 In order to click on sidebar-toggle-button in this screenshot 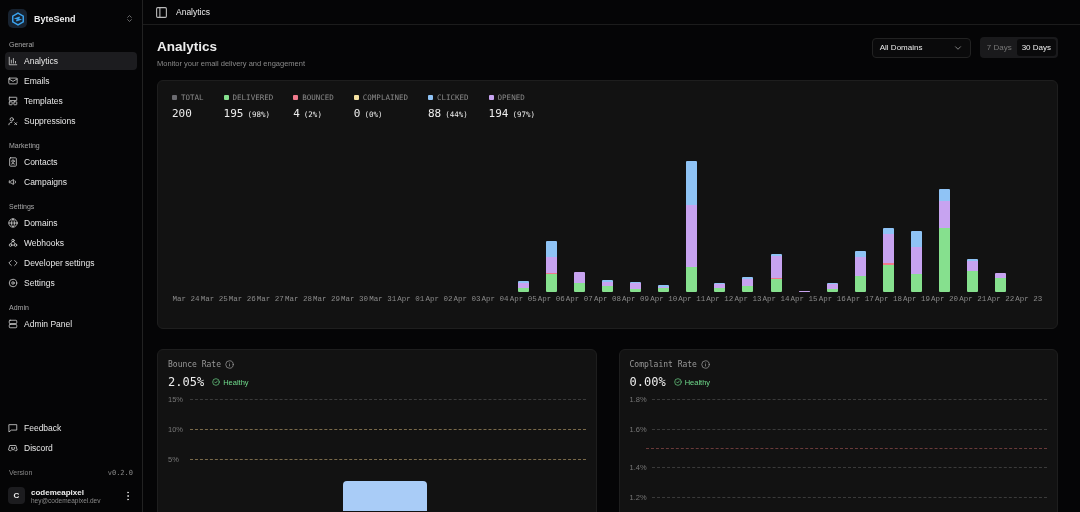, I will do `click(161, 12)`.